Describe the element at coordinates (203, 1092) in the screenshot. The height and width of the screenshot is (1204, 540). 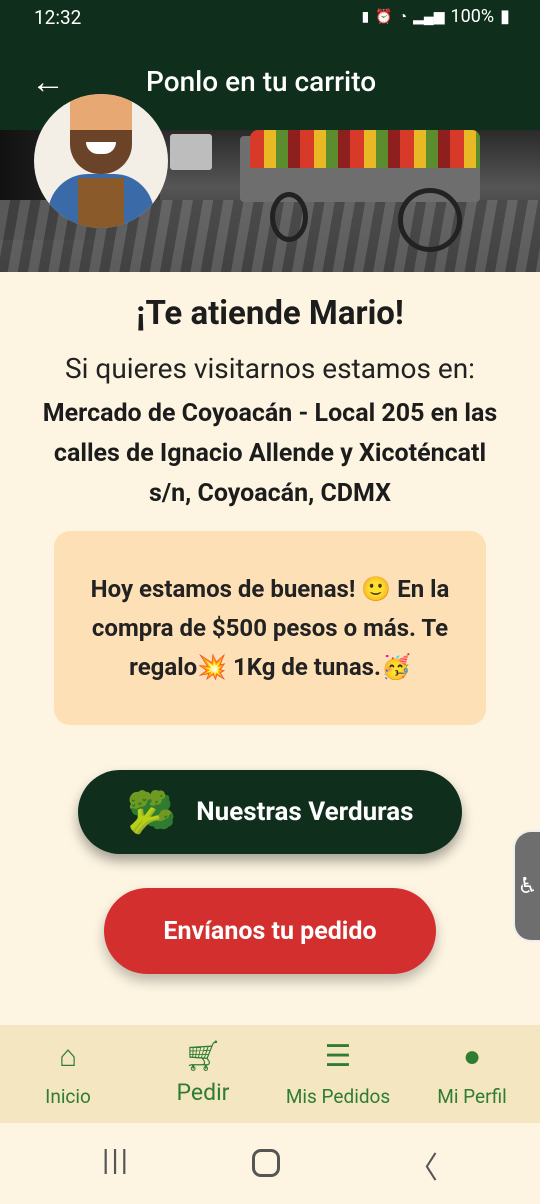
I see `nav-label: Pedir` at that location.